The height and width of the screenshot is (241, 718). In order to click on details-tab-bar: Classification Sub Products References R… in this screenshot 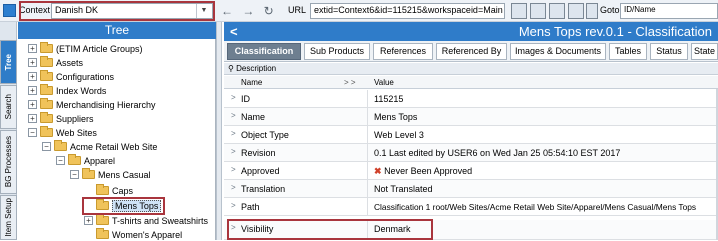, I will do `click(471, 51)`.